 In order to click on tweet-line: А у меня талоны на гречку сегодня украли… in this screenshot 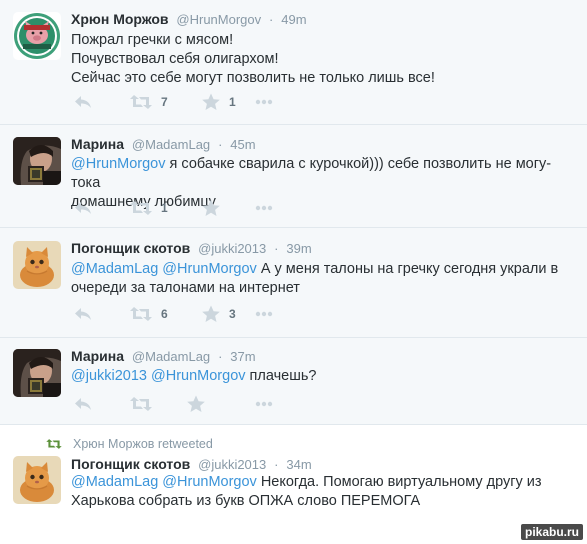, I will do `click(407, 269)`.